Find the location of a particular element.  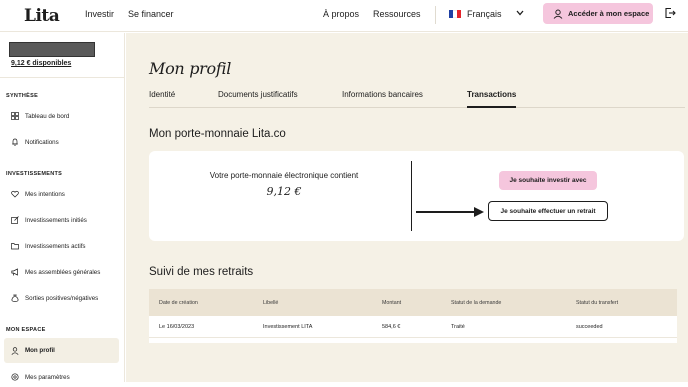

column-header: Statut du transfert is located at coordinates (597, 303).